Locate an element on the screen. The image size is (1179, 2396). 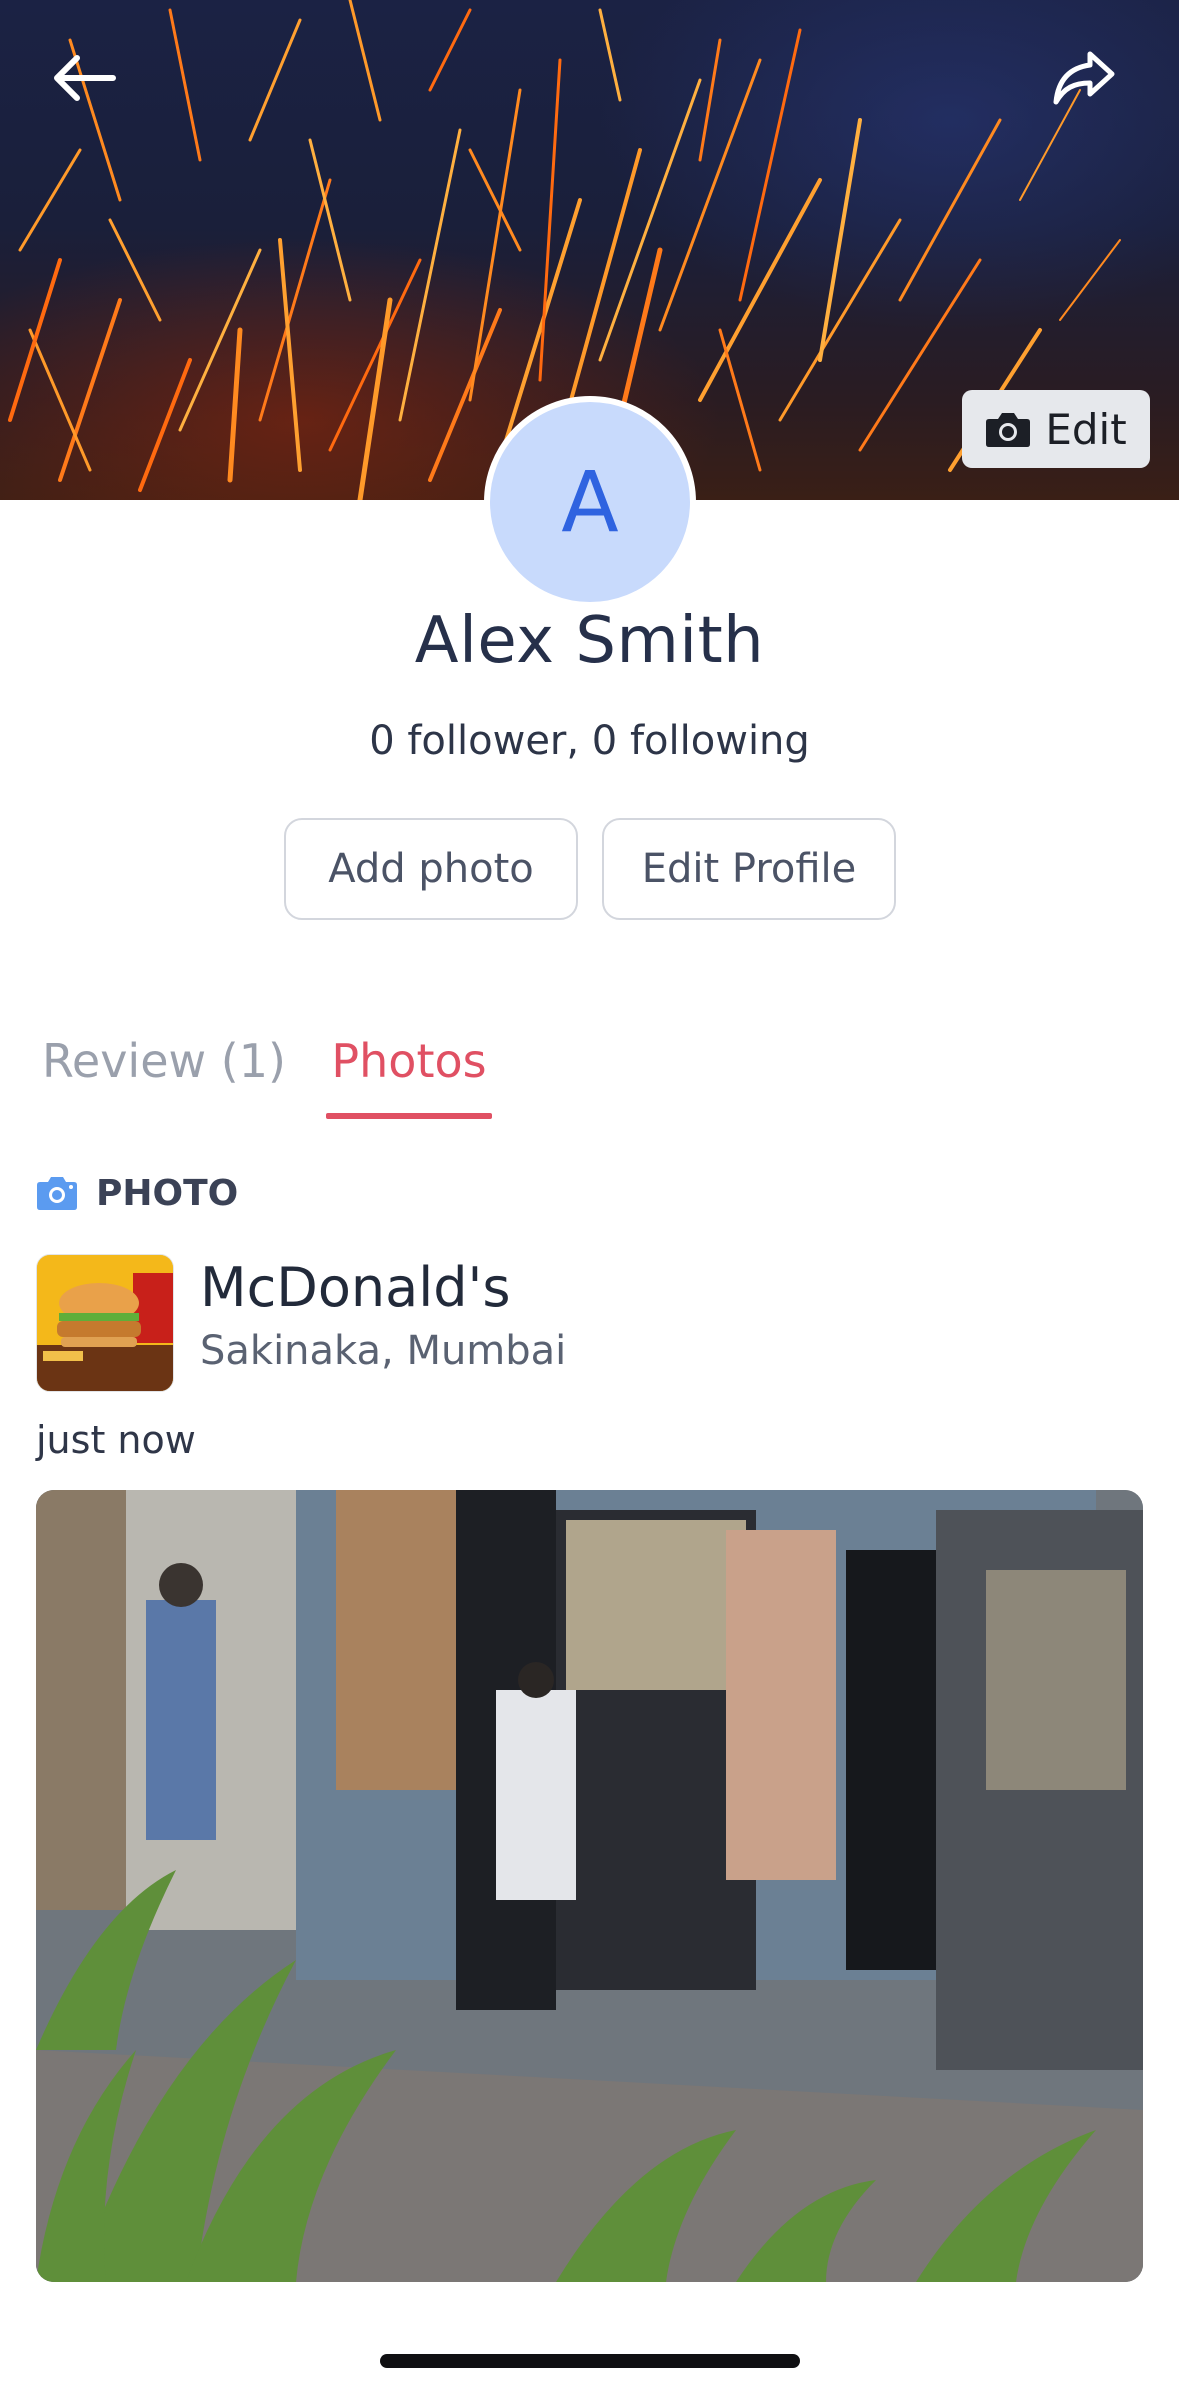
arrow-left-icon is located at coordinates (85, 78).